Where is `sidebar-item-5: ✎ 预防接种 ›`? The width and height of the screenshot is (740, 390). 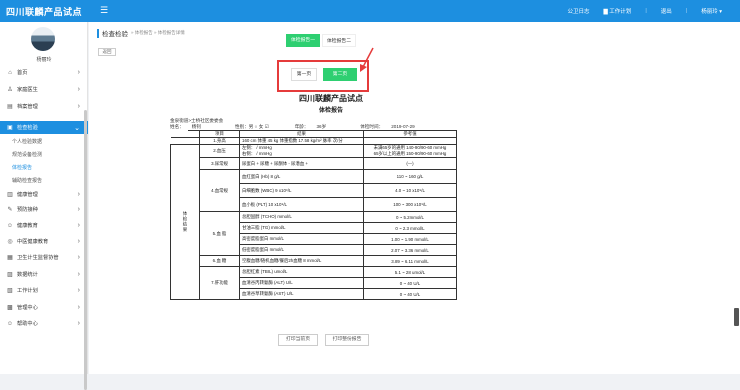 sidebar-item-5: ✎ 预防接种 › is located at coordinates (44, 209).